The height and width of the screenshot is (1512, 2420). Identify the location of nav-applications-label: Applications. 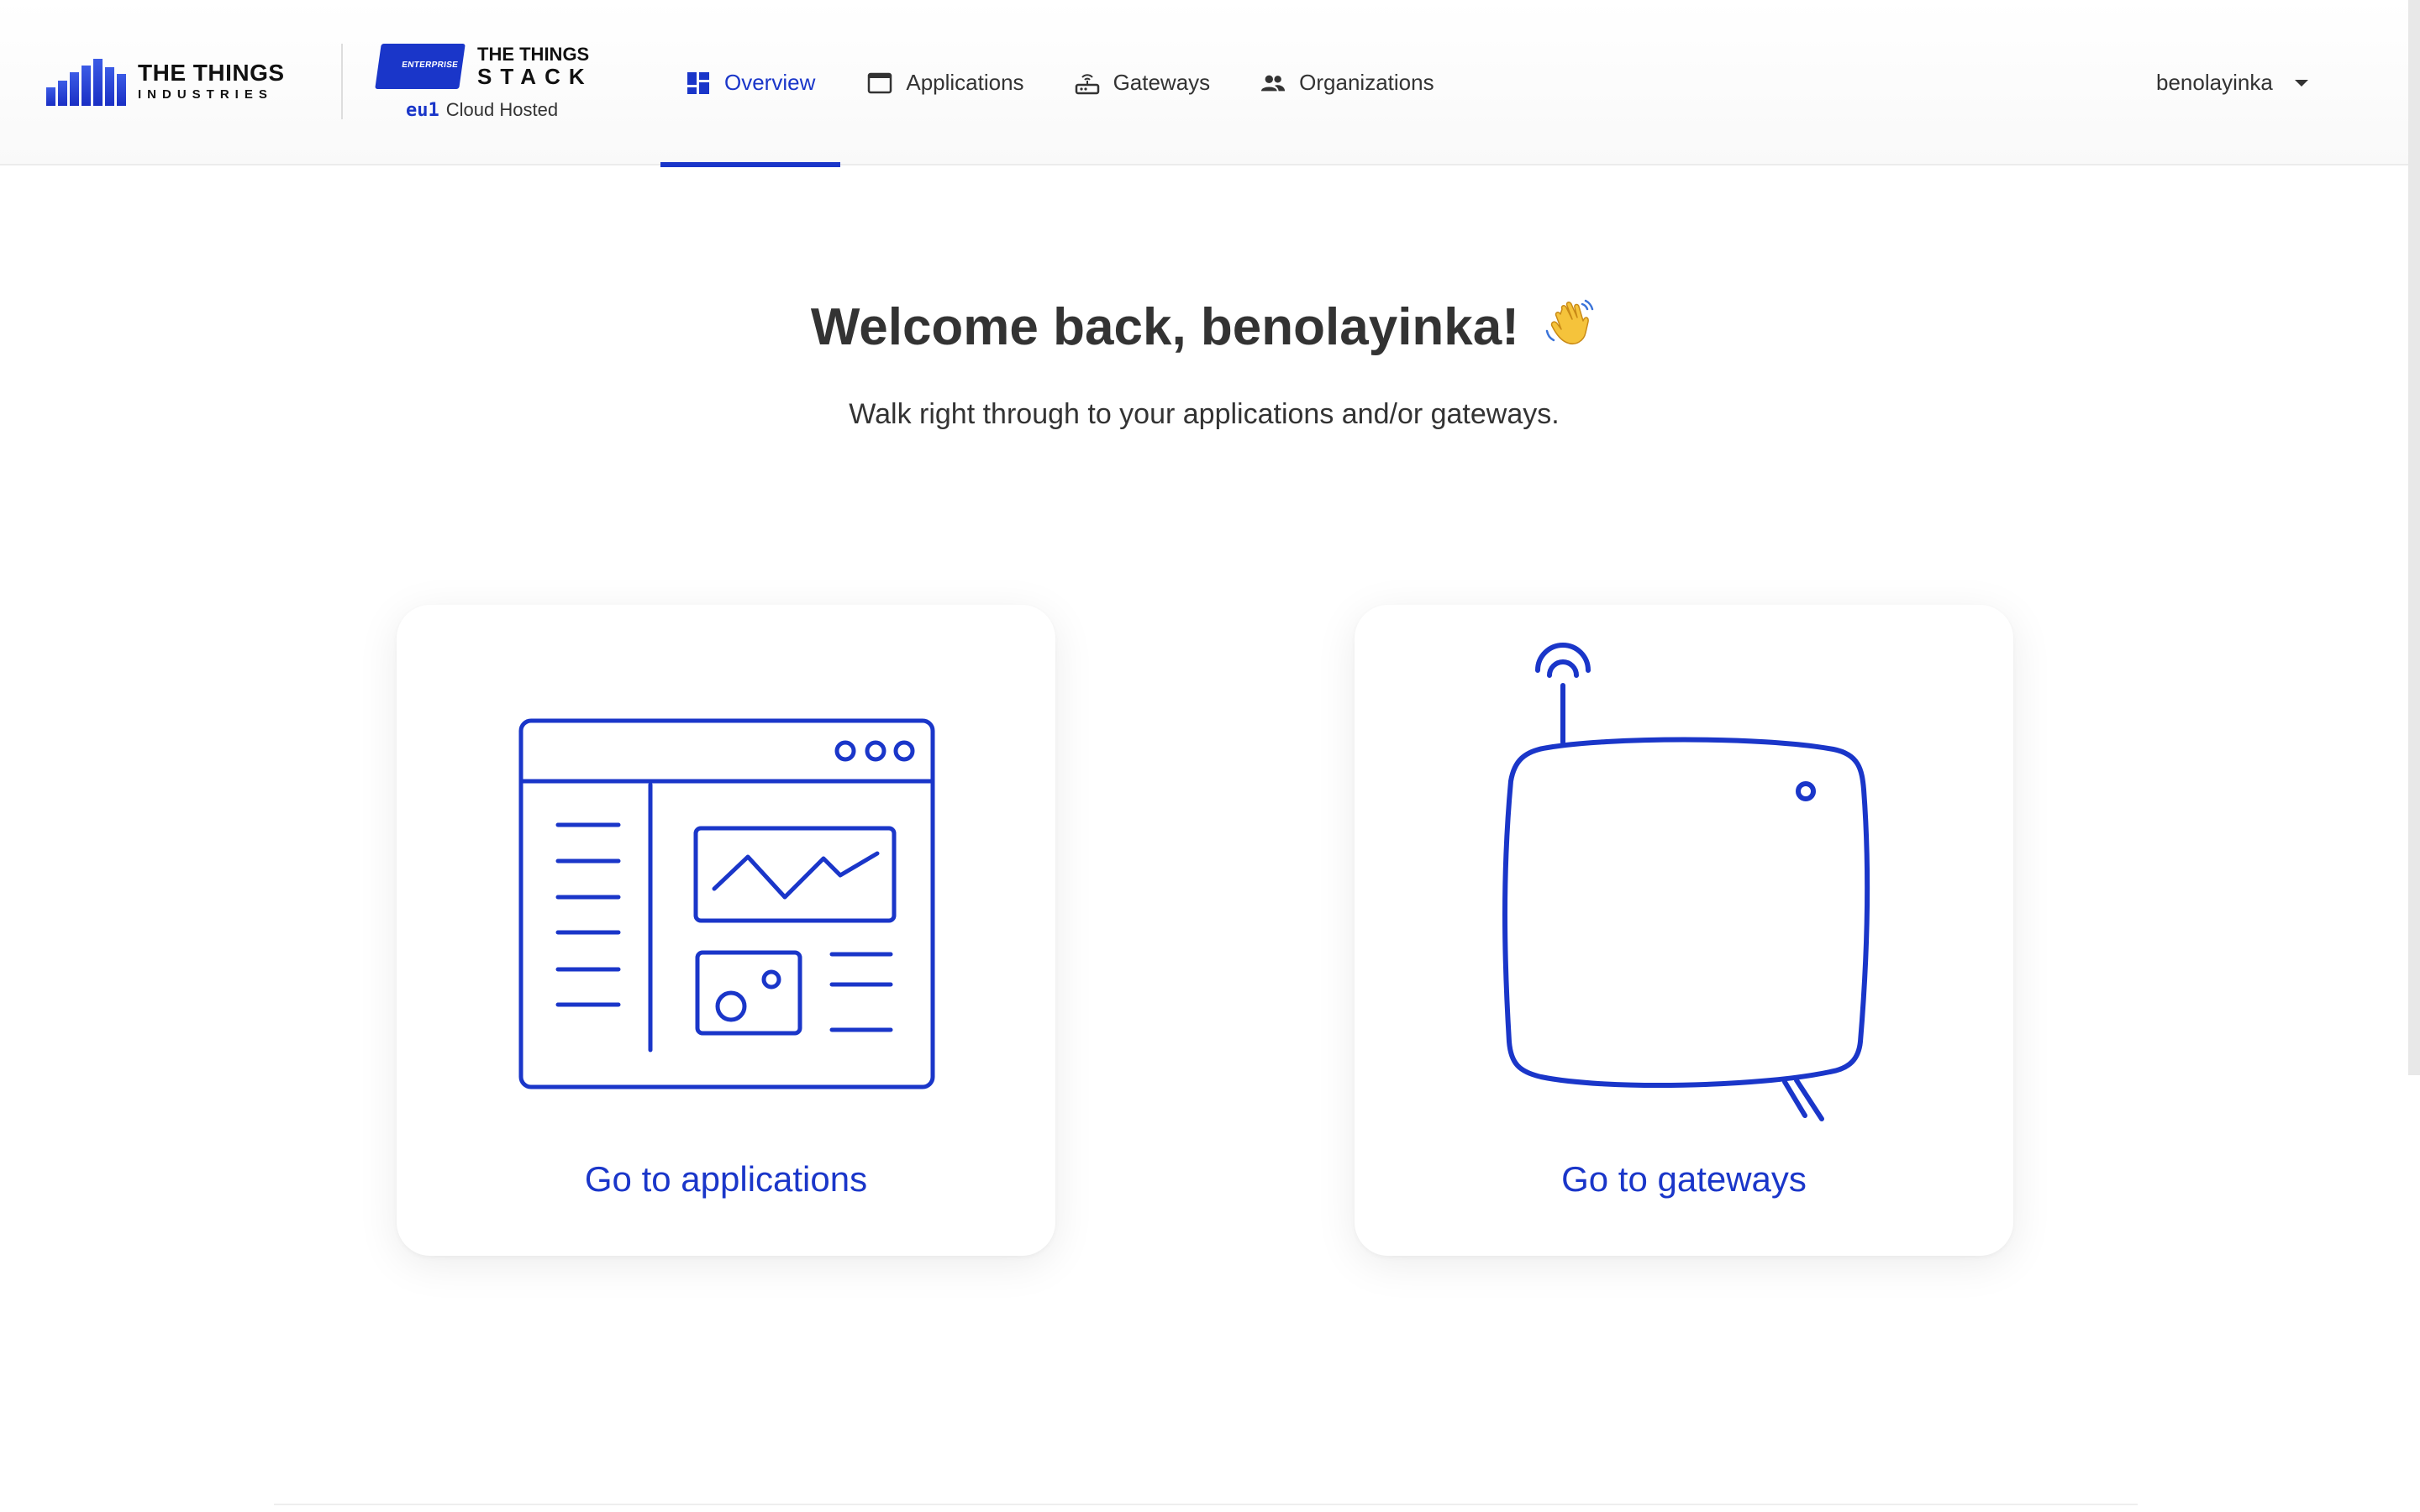
(965, 82).